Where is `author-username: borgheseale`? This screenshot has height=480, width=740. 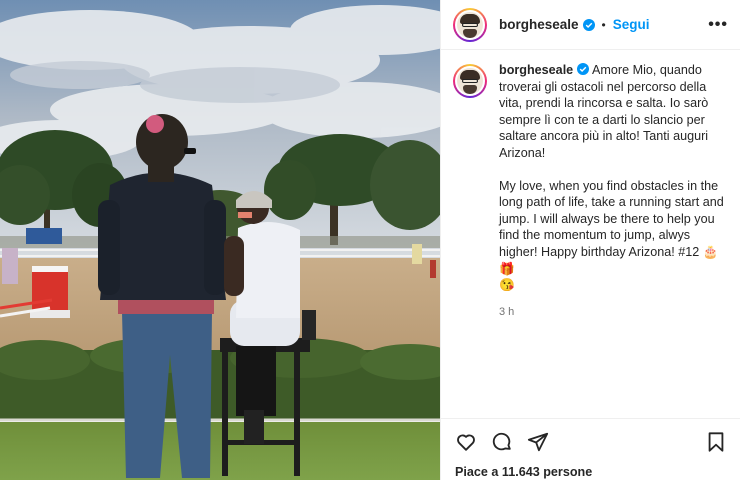 author-username: borgheseale is located at coordinates (539, 24).